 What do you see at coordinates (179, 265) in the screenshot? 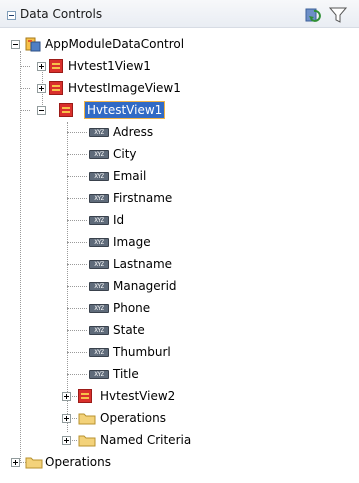
I see `tree-node-attribute: XYZ Lastname` at bounding box center [179, 265].